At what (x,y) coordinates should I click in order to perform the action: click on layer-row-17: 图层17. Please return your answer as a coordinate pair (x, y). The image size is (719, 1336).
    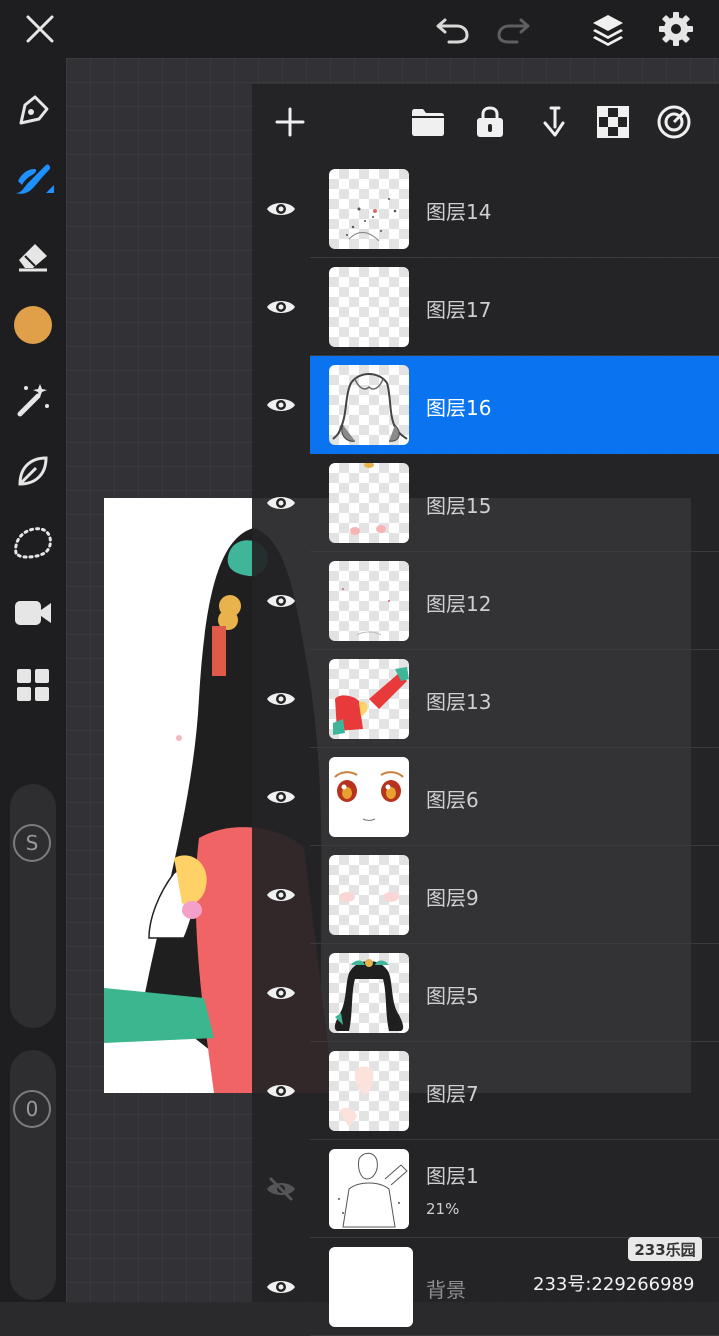
    Looking at the image, I should click on (485, 307).